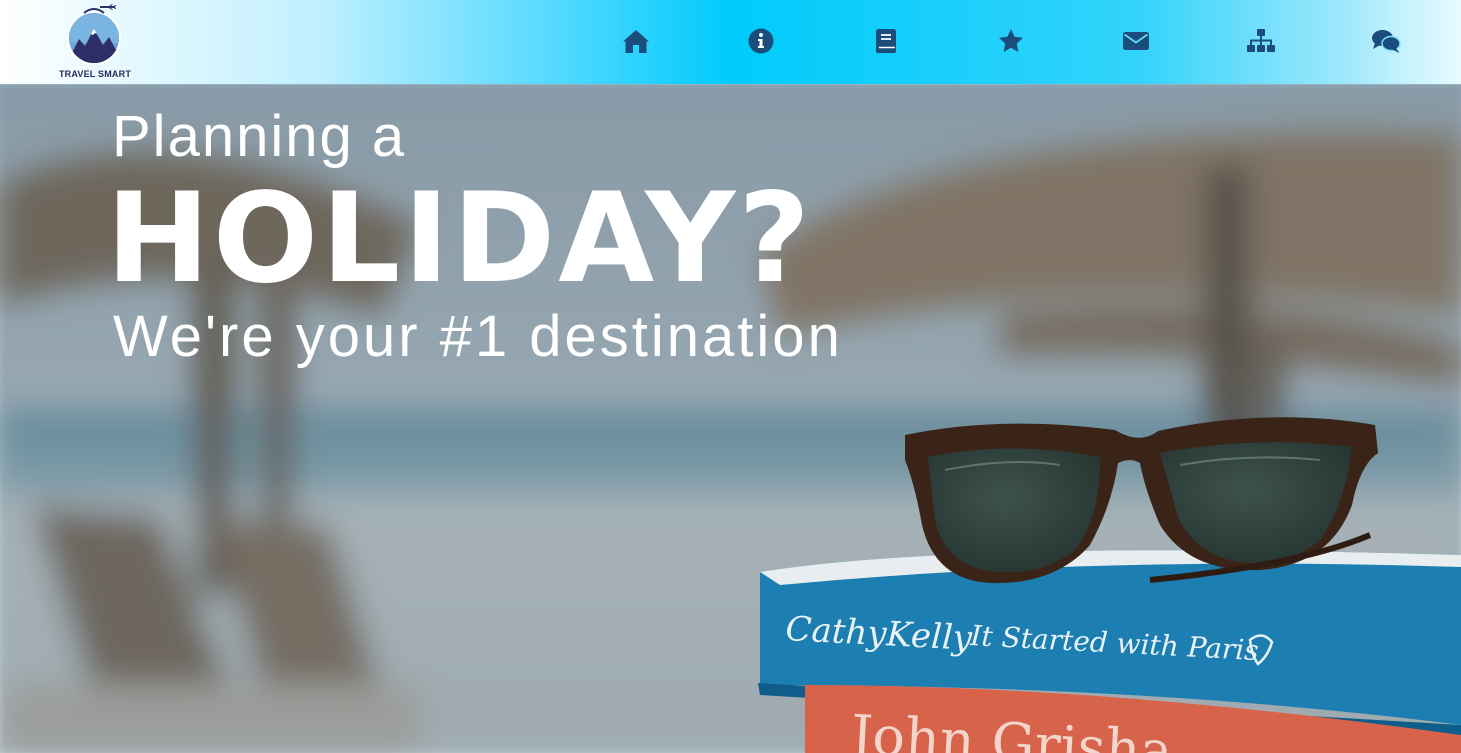 This screenshot has width=1461, height=753. I want to click on book-icon, so click(886, 41).